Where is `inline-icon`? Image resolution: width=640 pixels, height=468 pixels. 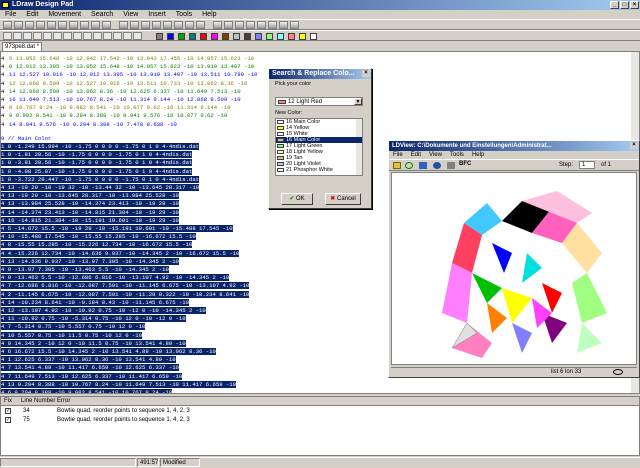 inline-icon is located at coordinates (67, 36).